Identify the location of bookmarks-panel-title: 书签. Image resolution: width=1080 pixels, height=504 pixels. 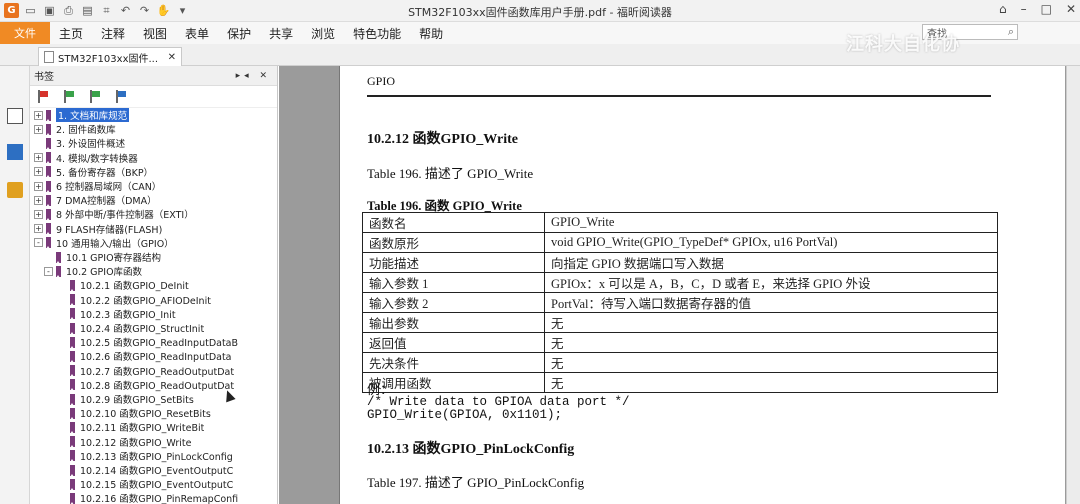
(44, 77).